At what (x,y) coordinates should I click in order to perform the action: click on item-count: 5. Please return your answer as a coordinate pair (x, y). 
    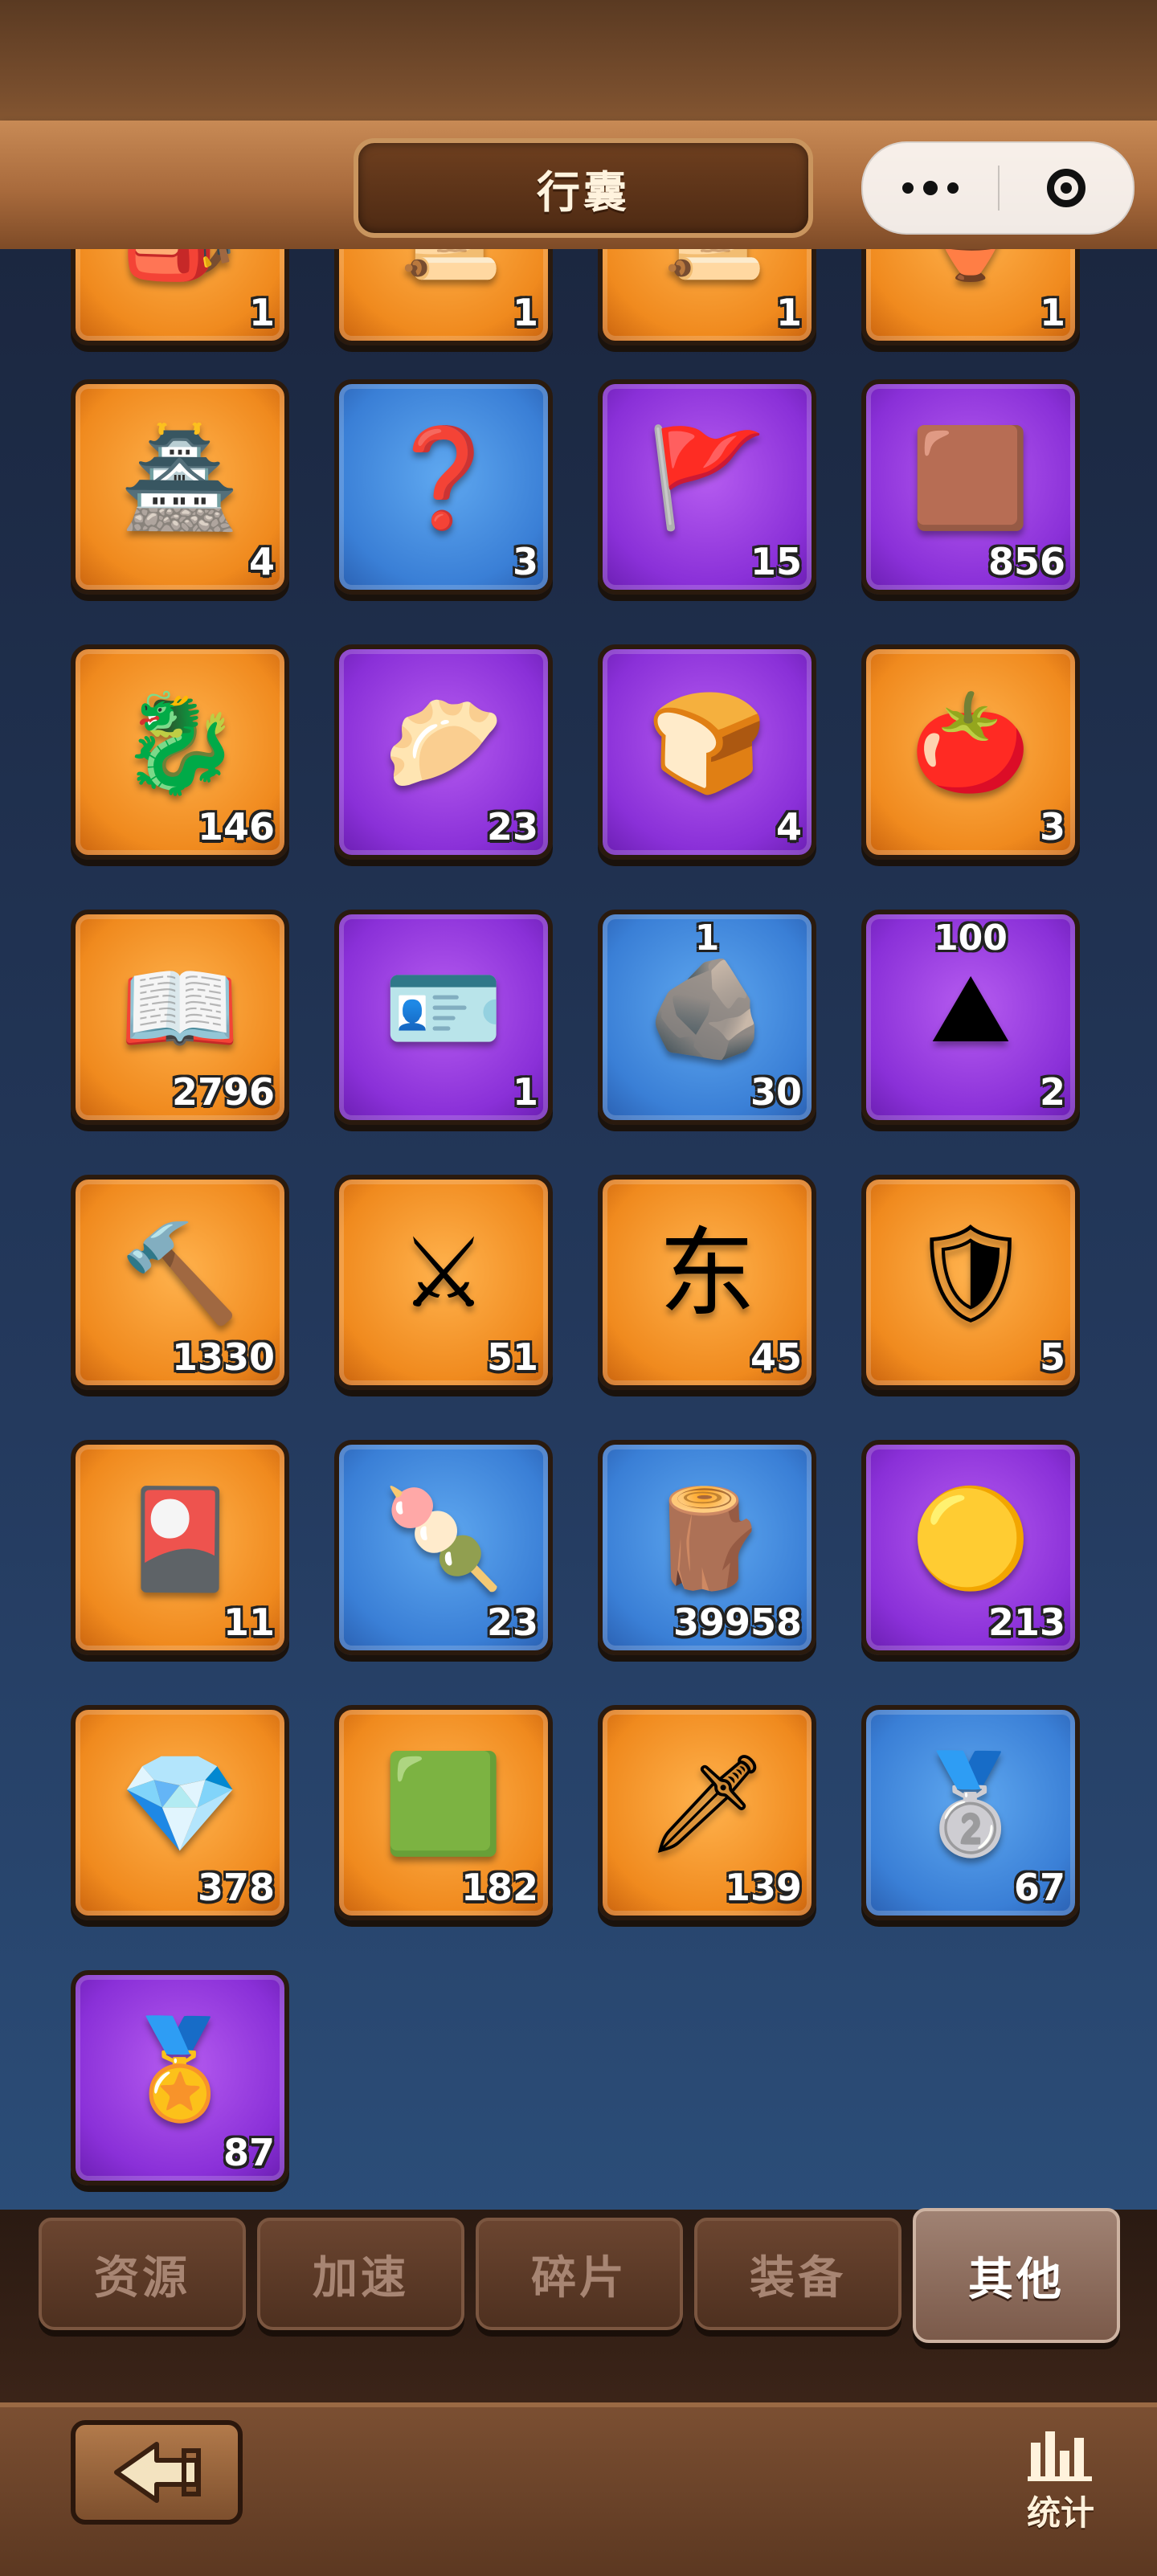
    Looking at the image, I should click on (1052, 1357).